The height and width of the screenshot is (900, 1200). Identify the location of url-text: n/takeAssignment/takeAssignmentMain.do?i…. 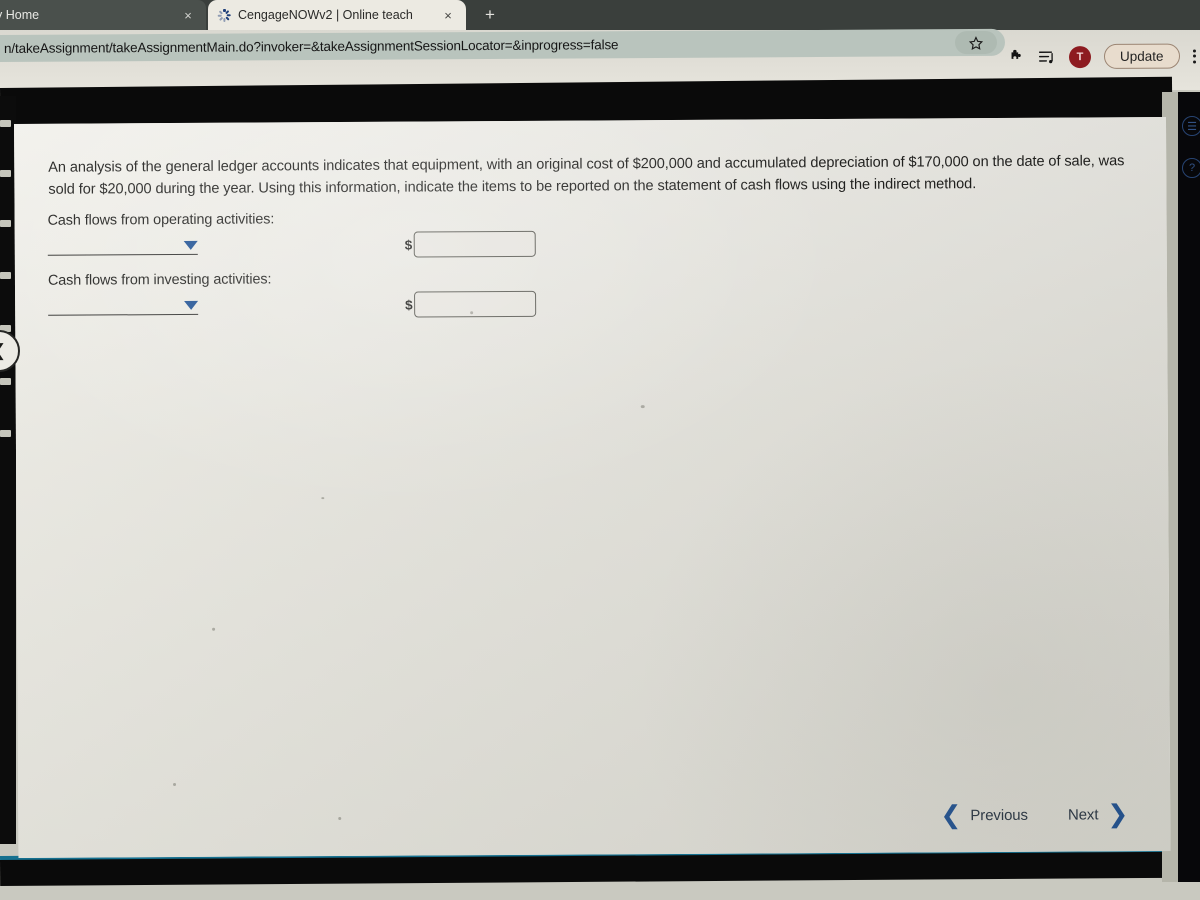
(311, 46).